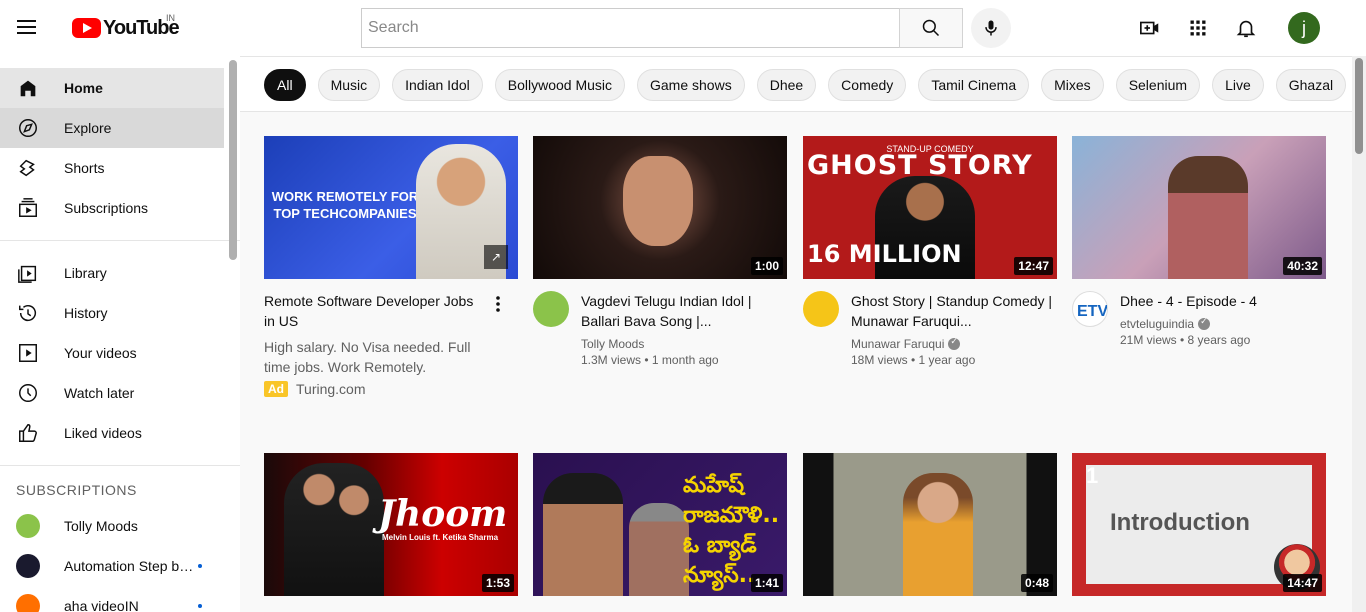 The width and height of the screenshot is (1366, 612). What do you see at coordinates (660, 207) in the screenshot?
I see `video-thumbnail: 1:00` at bounding box center [660, 207].